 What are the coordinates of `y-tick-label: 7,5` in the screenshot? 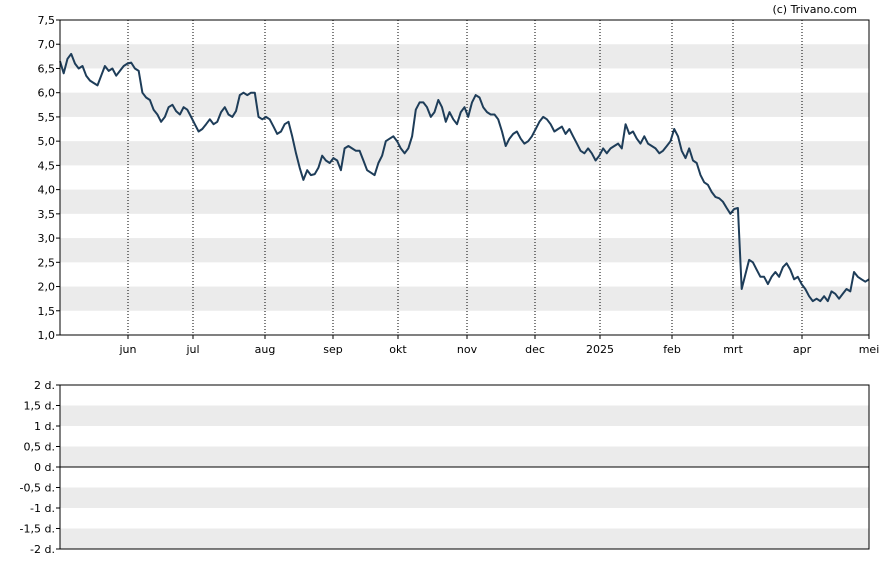 It's located at (47, 20).